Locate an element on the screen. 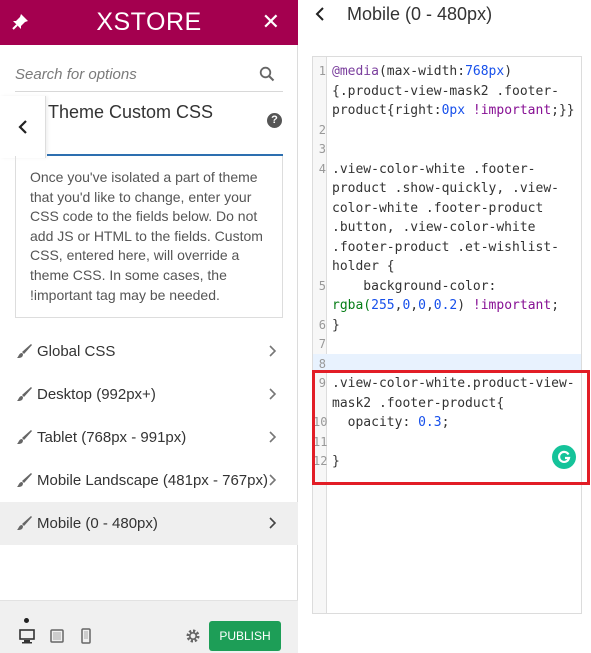 The width and height of the screenshot is (591, 653). nav-item-mobile: Mobile (0 - 480px) is located at coordinates (149, 523).